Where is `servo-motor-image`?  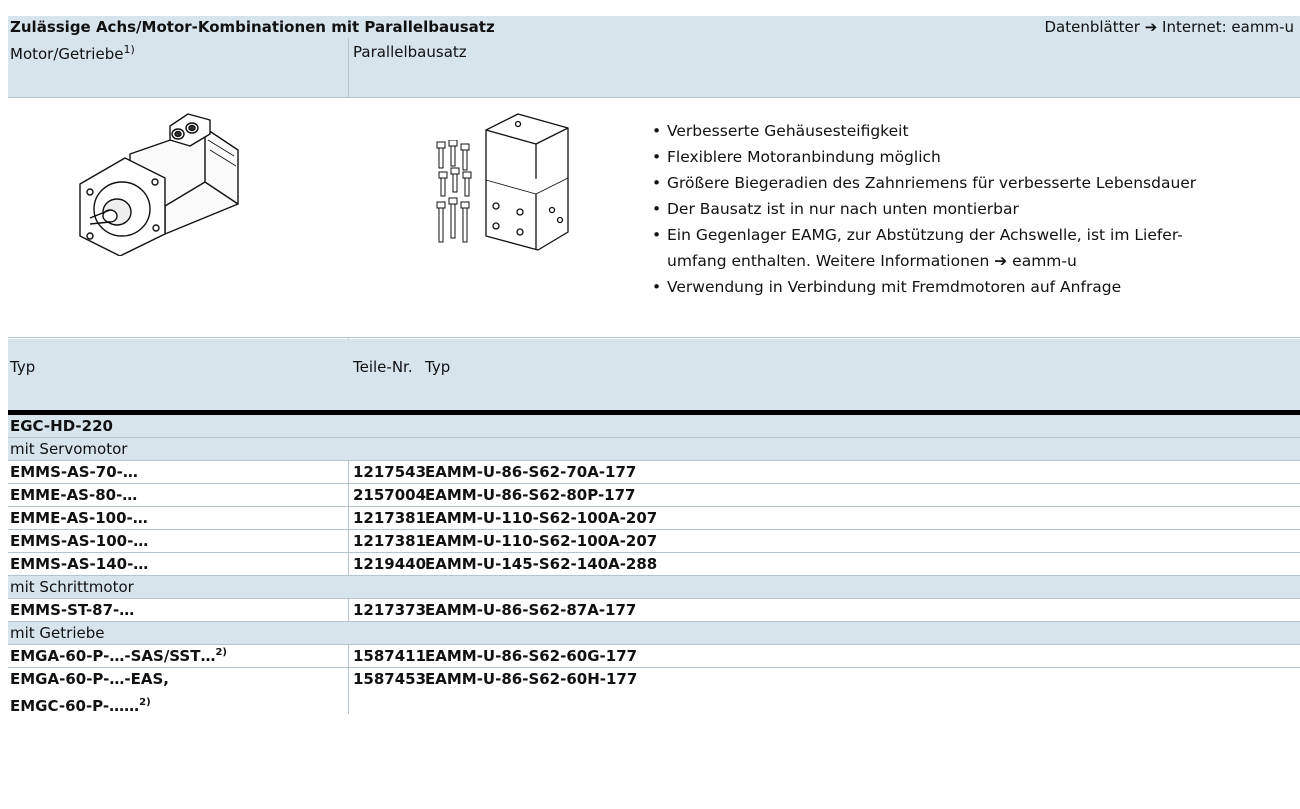 servo-motor-image is located at coordinates (159, 184).